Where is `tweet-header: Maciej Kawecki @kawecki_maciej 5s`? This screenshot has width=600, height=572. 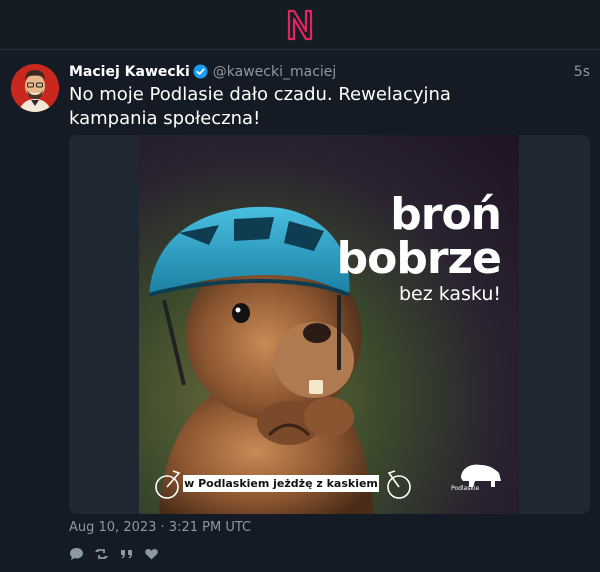 tweet-header: Maciej Kawecki @kawecki_maciej 5s is located at coordinates (329, 72).